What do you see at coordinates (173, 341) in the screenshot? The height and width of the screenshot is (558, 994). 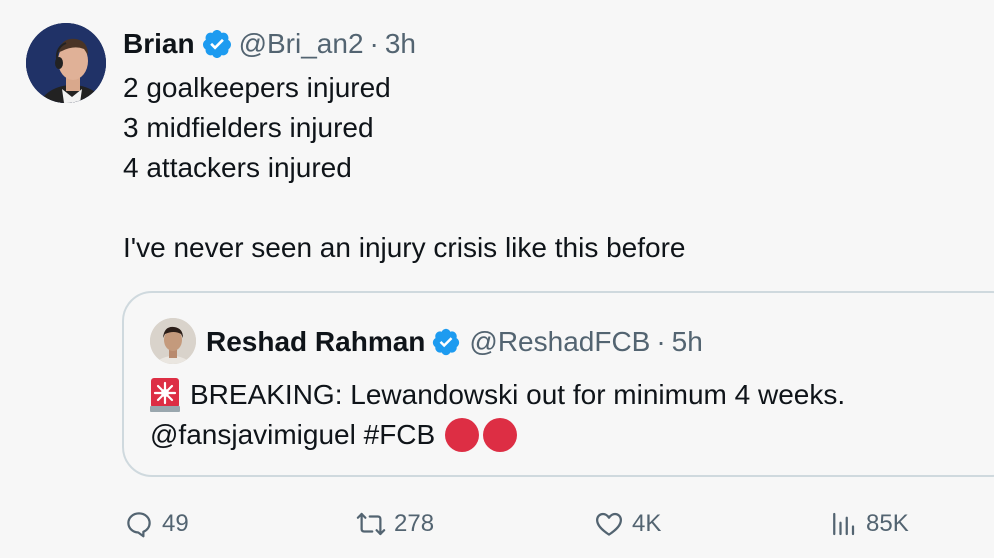 I see `quoted-author-avatar` at bounding box center [173, 341].